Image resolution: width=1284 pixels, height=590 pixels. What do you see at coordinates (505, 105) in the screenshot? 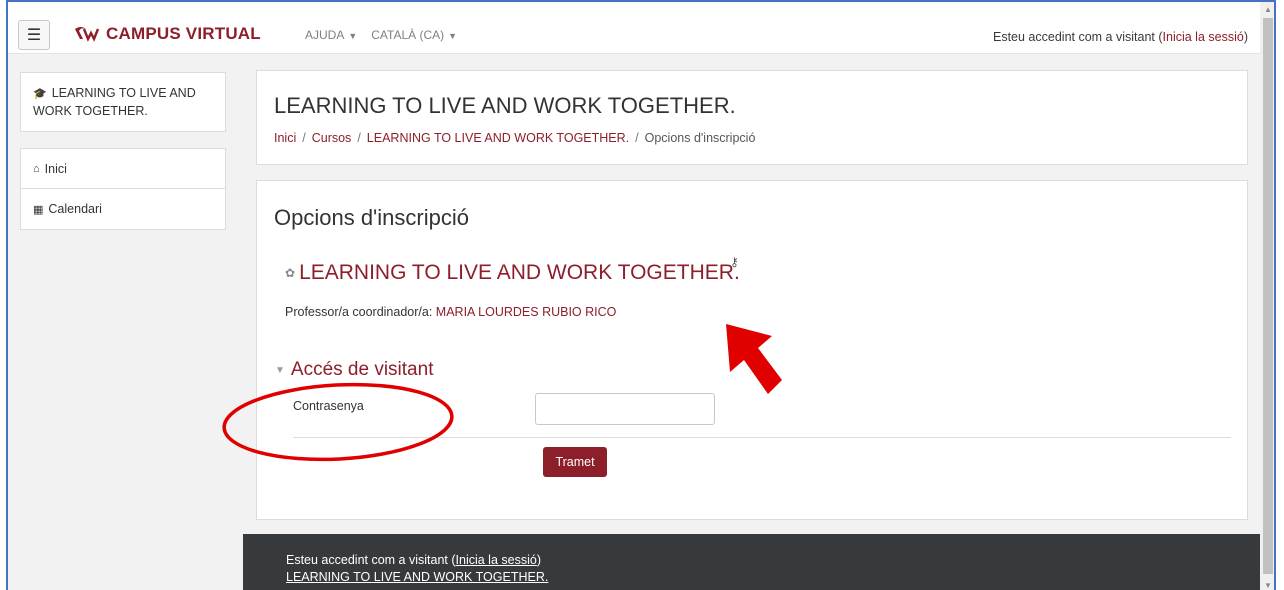
I see `page-title: LEARNING TO LIVE AND WORK TOGETHER.` at bounding box center [505, 105].